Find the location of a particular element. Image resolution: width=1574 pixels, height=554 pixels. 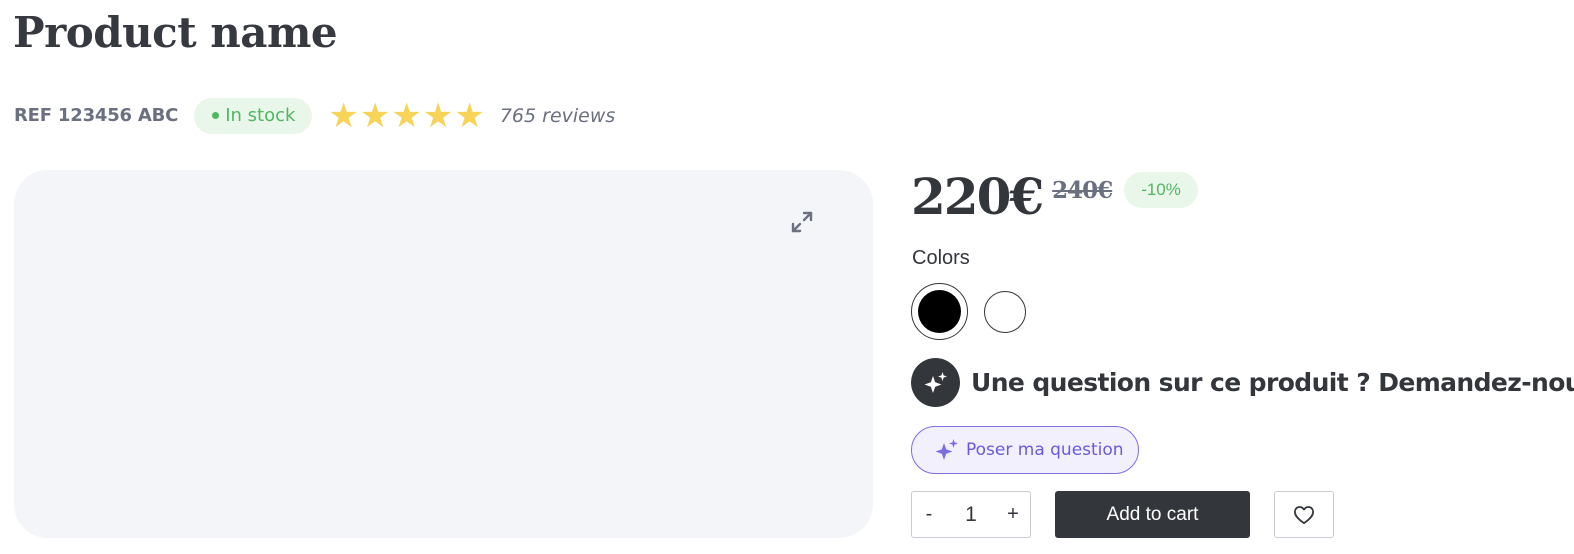

wishlist-button is located at coordinates (1304, 514).